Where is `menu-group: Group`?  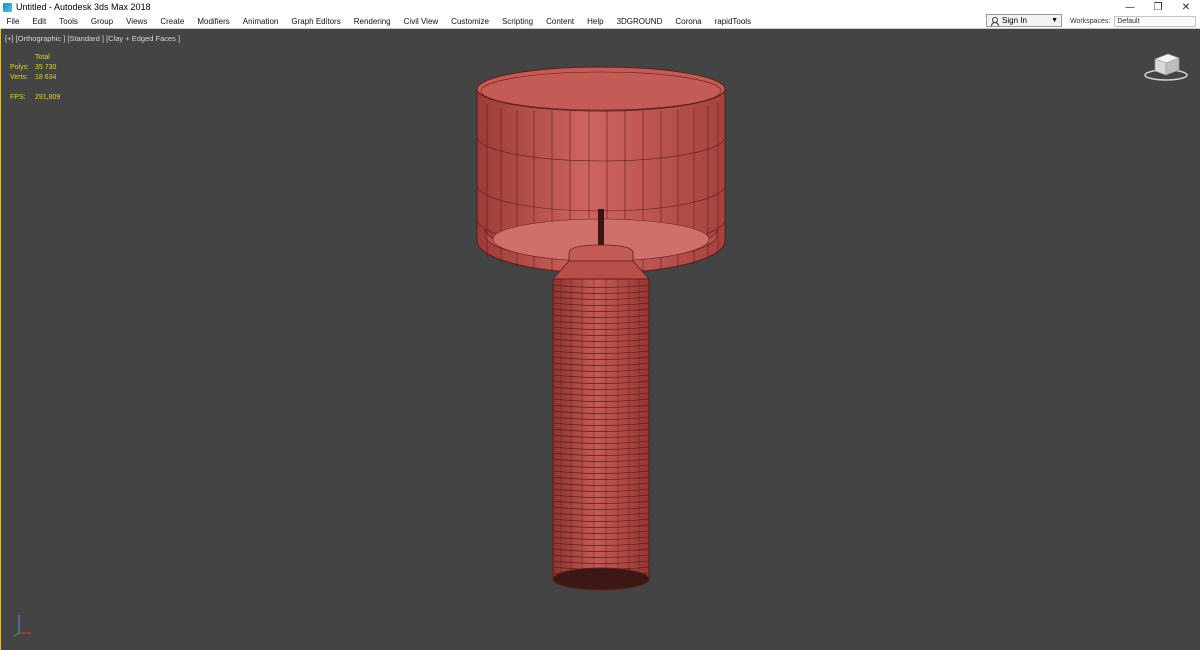
menu-group: Group is located at coordinates (101, 21).